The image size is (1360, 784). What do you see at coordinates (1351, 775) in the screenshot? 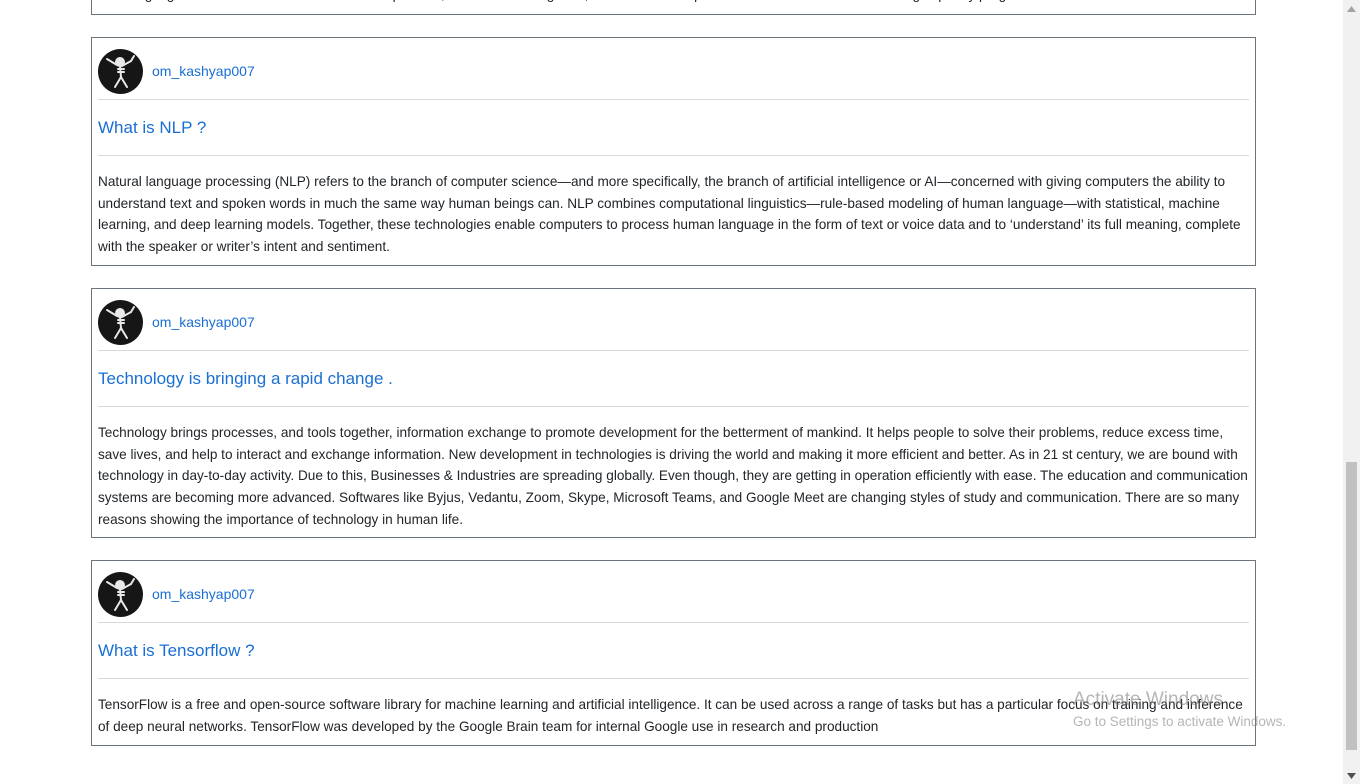
I see `scroll-down-arrow-icon` at bounding box center [1351, 775].